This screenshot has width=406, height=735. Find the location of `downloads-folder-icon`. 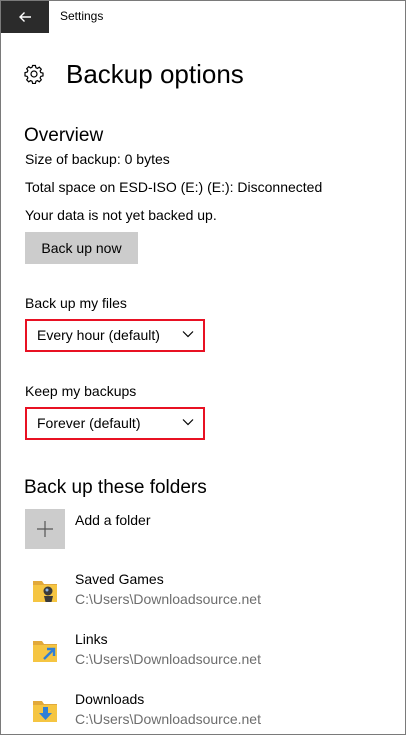

downloads-folder-icon is located at coordinates (45, 711).